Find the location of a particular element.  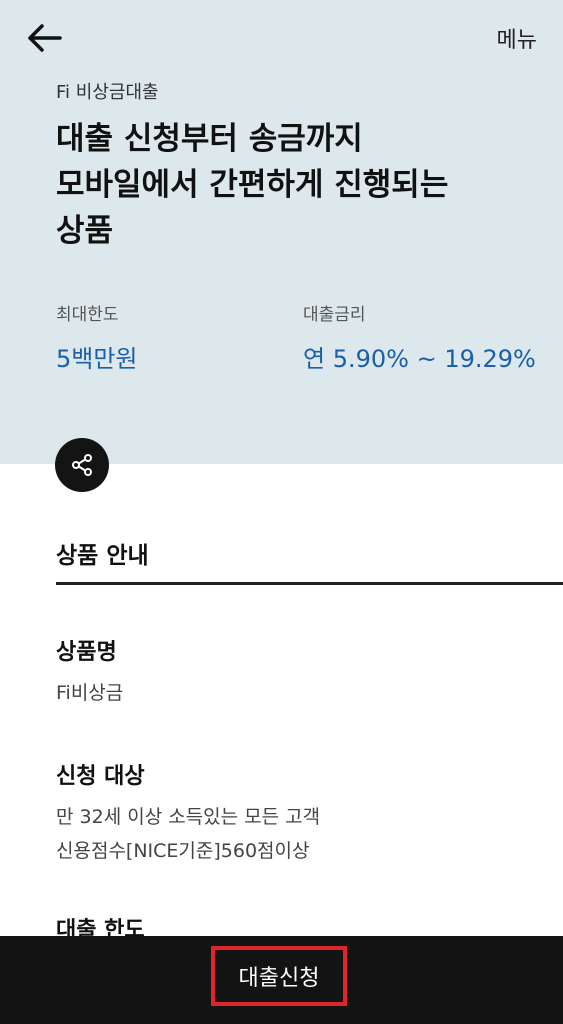

max-limit-value: 5백만원 is located at coordinates (97, 359).